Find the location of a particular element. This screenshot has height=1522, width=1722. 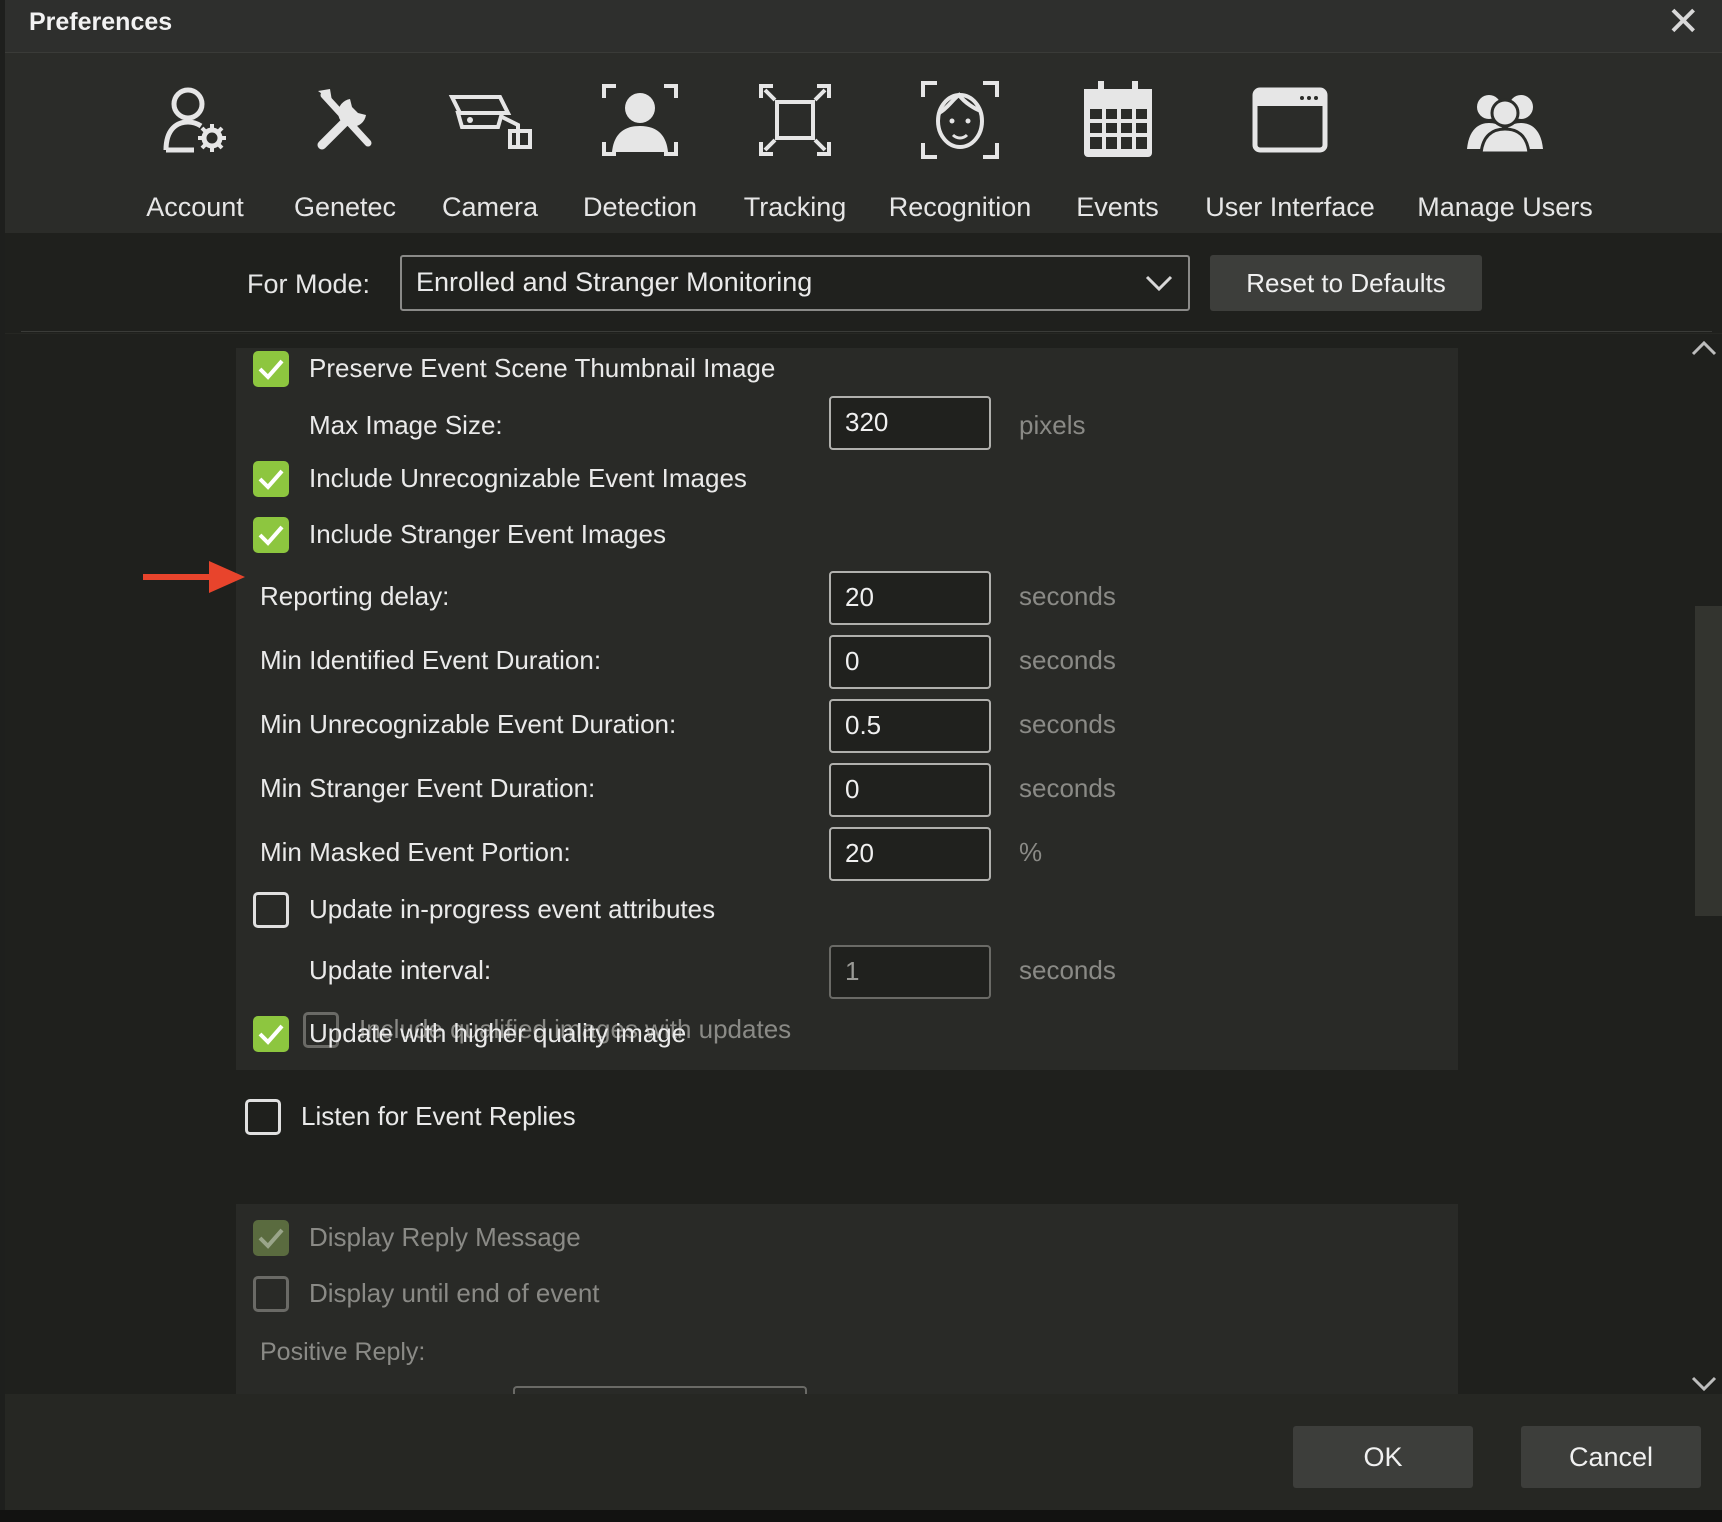

min-unrecognizable-label: Min Unrecognizable Event Duration: is located at coordinates (468, 724).